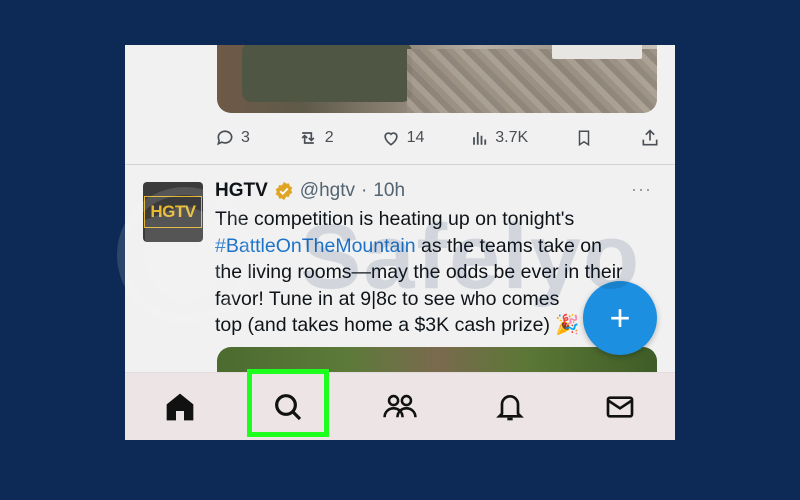 The image size is (800, 500). I want to click on bookmark-button, so click(584, 138).